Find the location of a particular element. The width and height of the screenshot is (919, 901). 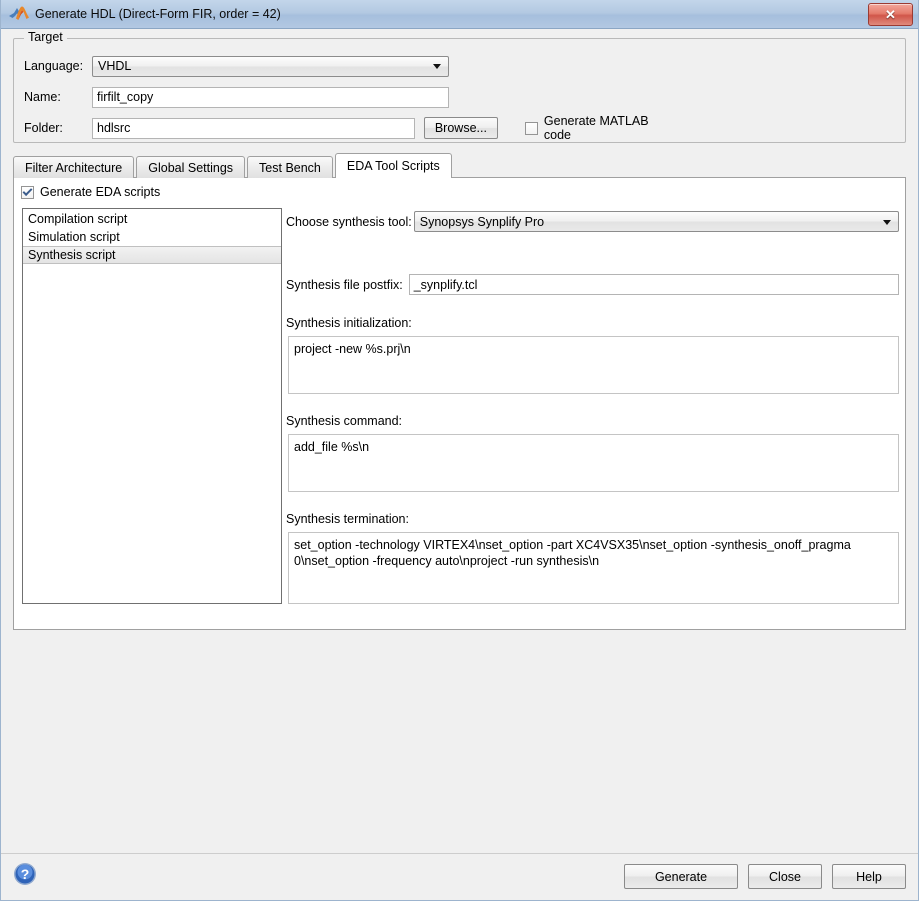

generate-label: Generate is located at coordinates (681, 876).